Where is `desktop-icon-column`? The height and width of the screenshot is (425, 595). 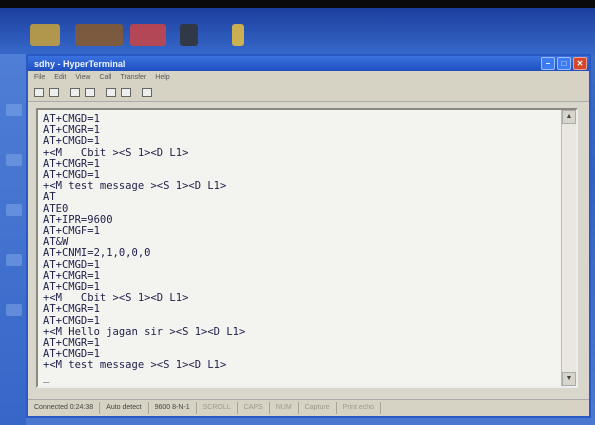 desktop-icon-column is located at coordinates (13, 239).